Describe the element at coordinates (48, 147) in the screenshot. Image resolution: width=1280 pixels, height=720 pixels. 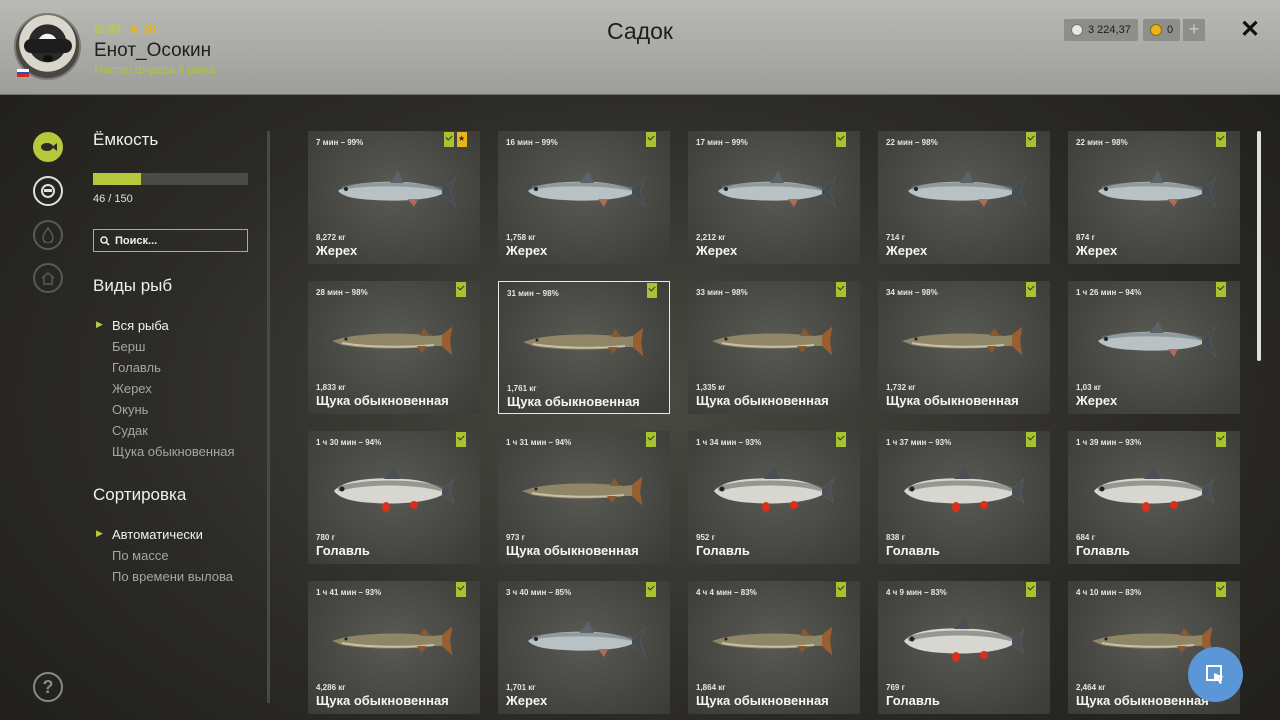
I see `keepnet-tab-fish-icon` at that location.